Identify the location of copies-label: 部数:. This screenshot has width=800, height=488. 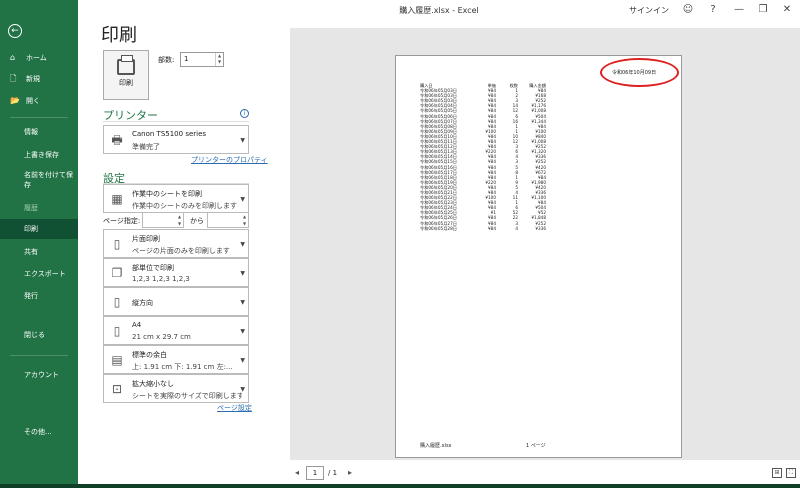
(166, 60).